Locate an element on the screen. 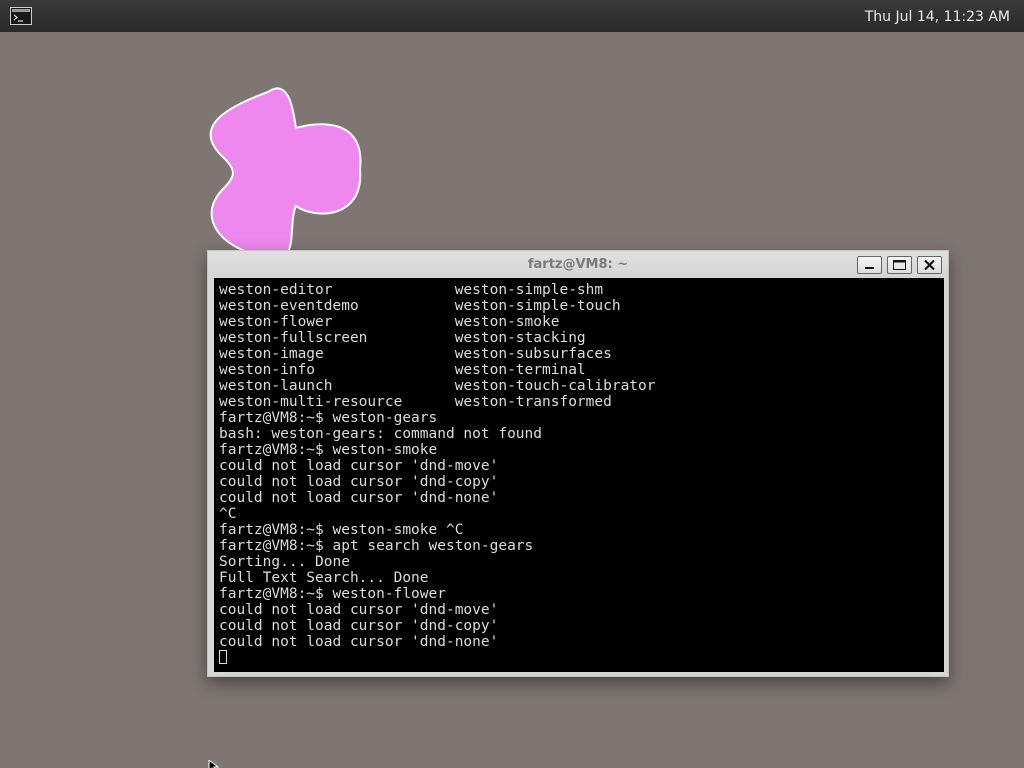 The height and width of the screenshot is (768, 1024). maximize-button is located at coordinates (899, 265).